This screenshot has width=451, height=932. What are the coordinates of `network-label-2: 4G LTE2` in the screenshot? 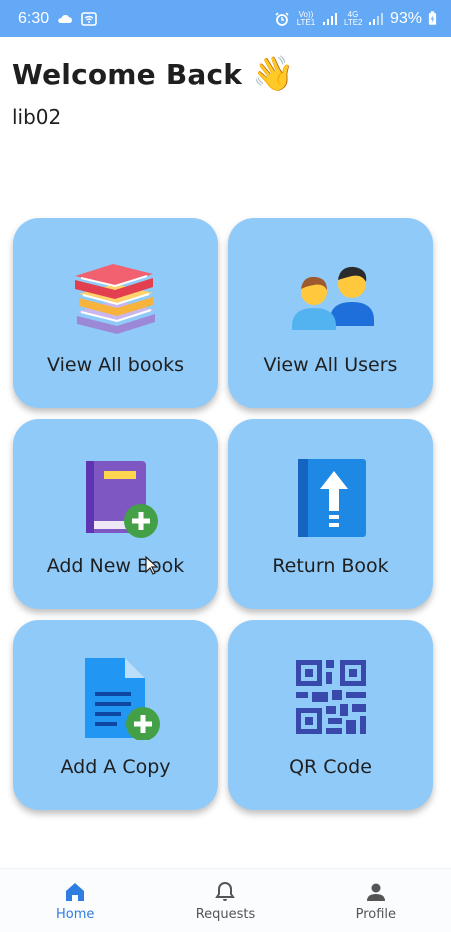 It's located at (353, 18).